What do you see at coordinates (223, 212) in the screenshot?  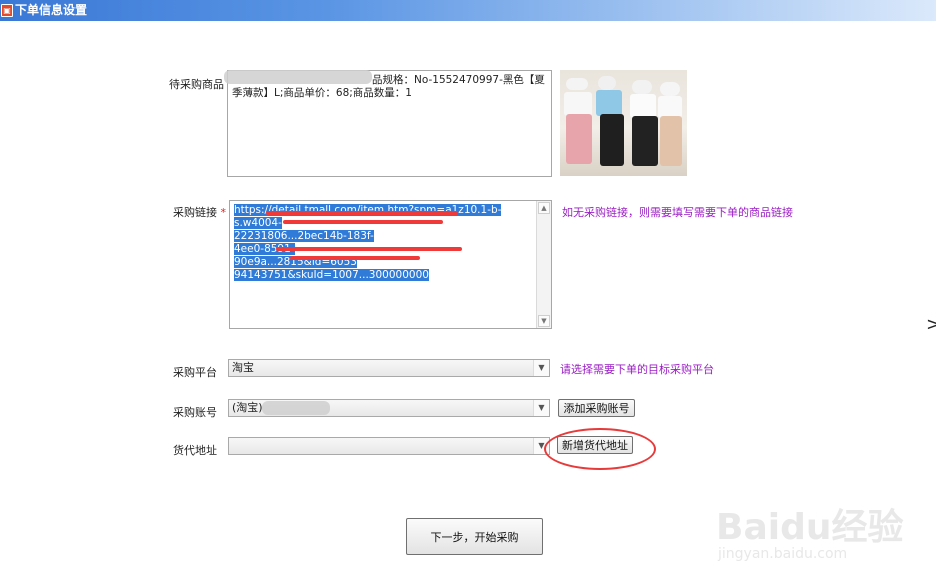 I see `required-mark: *` at bounding box center [223, 212].